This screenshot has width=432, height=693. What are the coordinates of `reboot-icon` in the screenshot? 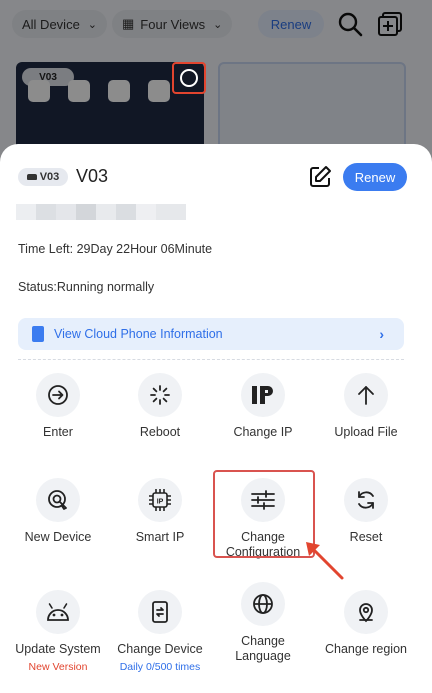 It's located at (160, 395).